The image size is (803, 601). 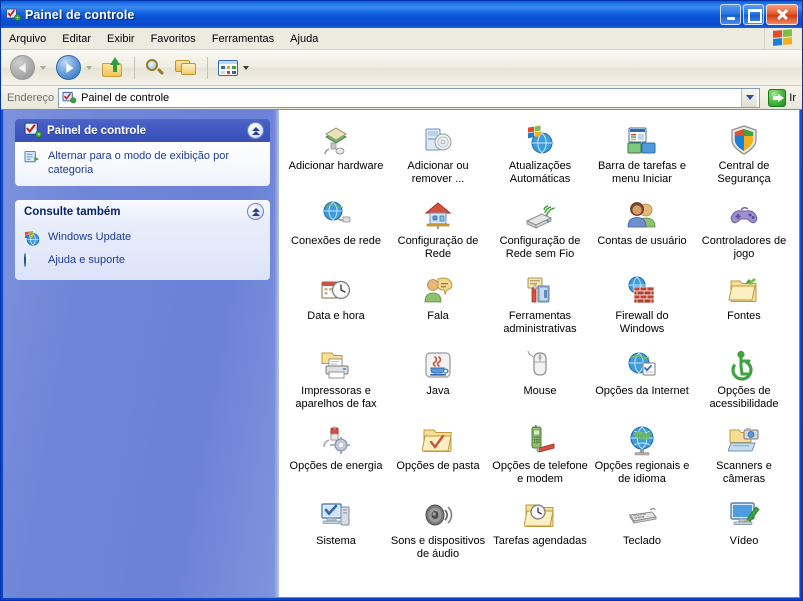 What do you see at coordinates (438, 515) in the screenshot?
I see `sounds-audio-devices-icon` at bounding box center [438, 515].